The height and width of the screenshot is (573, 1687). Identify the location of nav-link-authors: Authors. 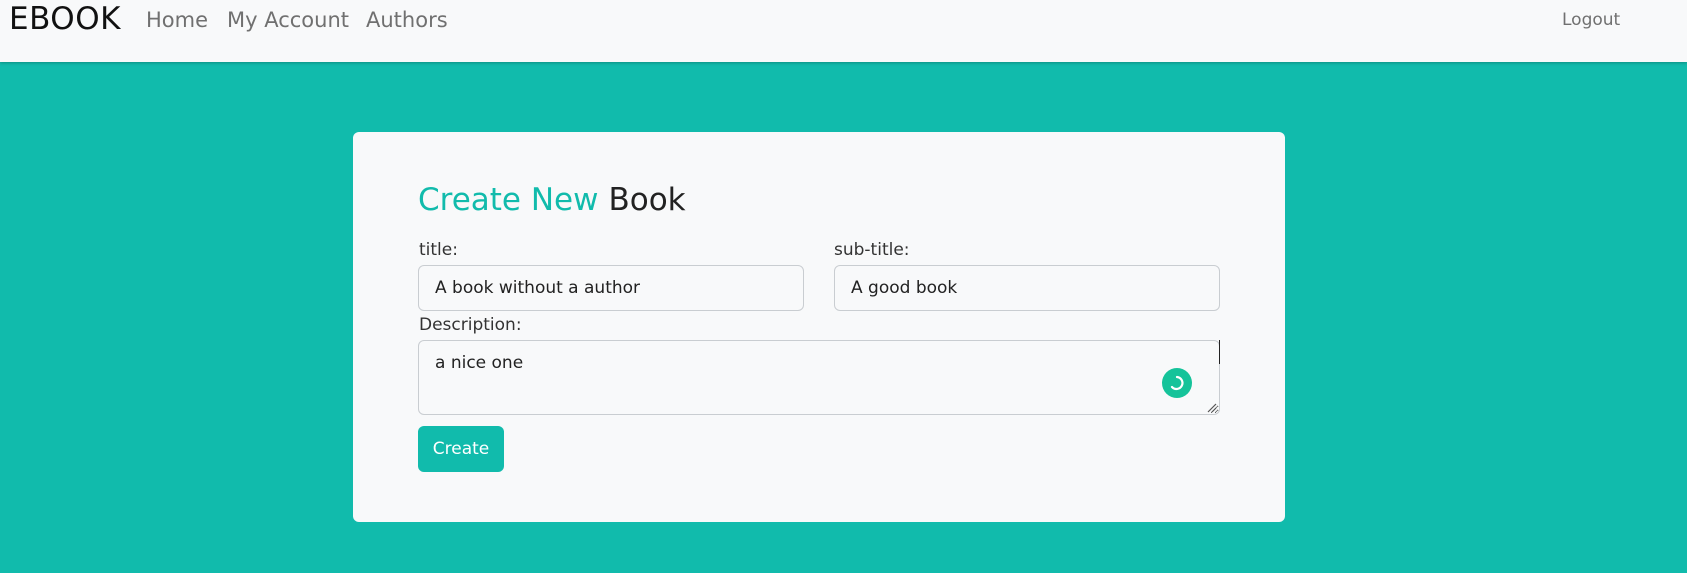
(407, 20).